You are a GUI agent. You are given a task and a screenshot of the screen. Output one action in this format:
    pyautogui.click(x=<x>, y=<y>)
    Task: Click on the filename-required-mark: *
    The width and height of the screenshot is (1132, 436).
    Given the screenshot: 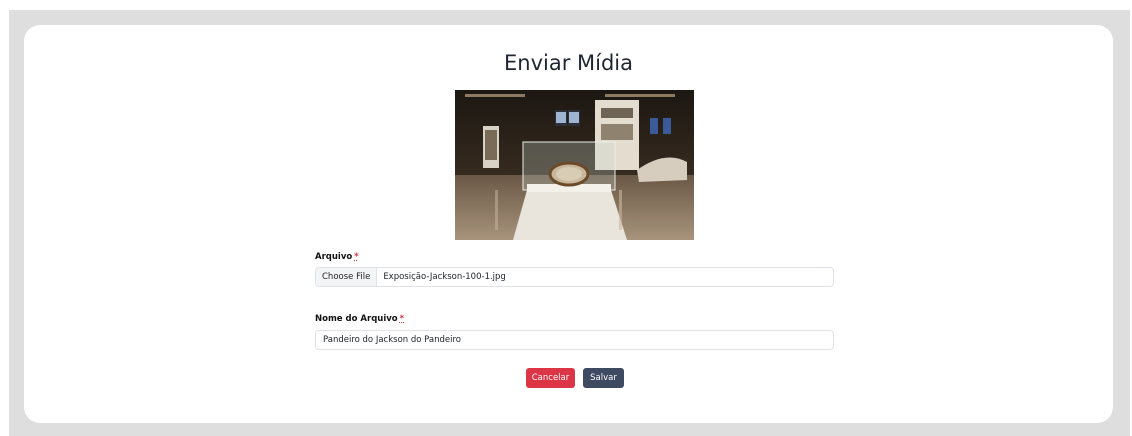 What is the action you would take?
    pyautogui.click(x=402, y=319)
    